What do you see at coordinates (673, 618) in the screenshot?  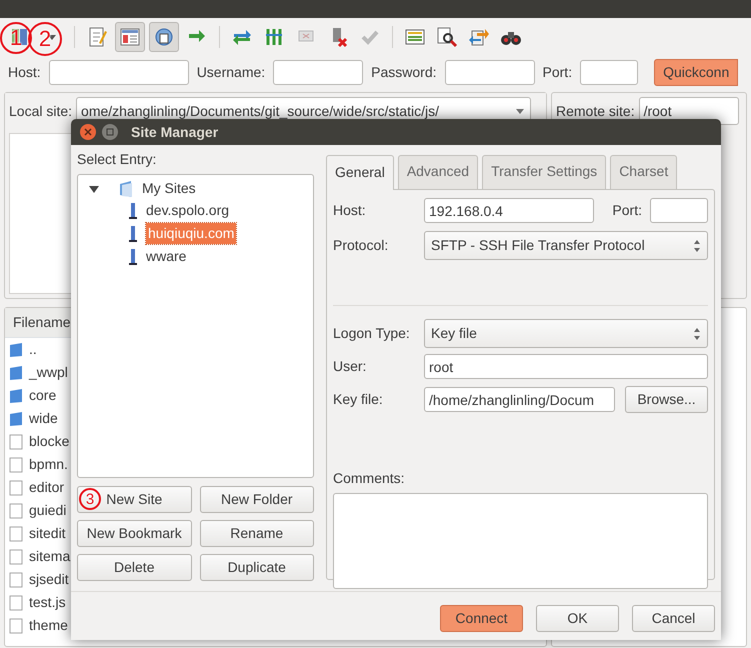 I see `dialog-button: Cancel` at bounding box center [673, 618].